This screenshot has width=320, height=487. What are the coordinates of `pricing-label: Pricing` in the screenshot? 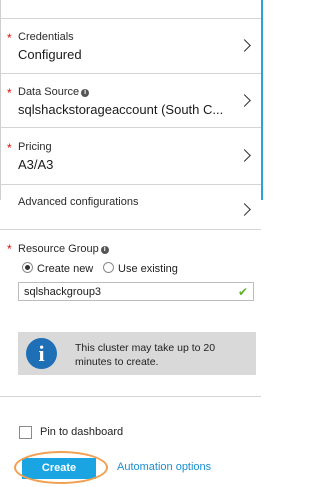 It's located at (35, 147).